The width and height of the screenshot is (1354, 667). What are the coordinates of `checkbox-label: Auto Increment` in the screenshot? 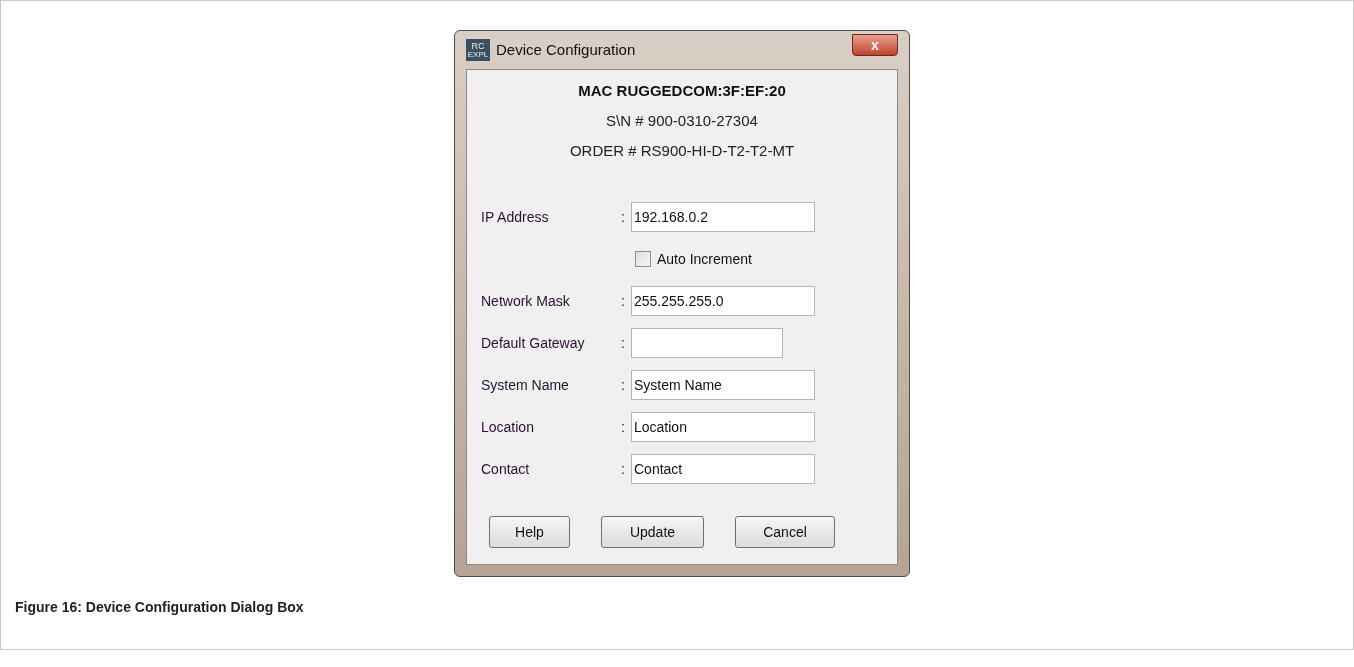 It's located at (704, 259).